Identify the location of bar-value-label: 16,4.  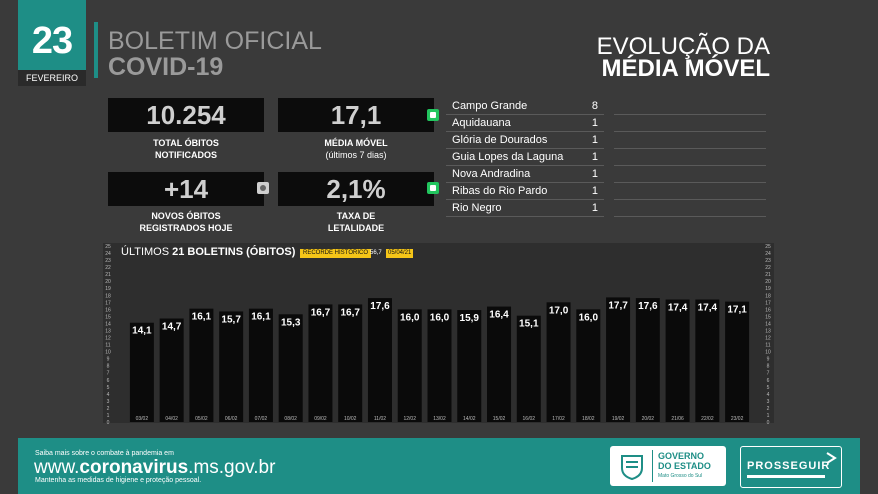
(499, 315).